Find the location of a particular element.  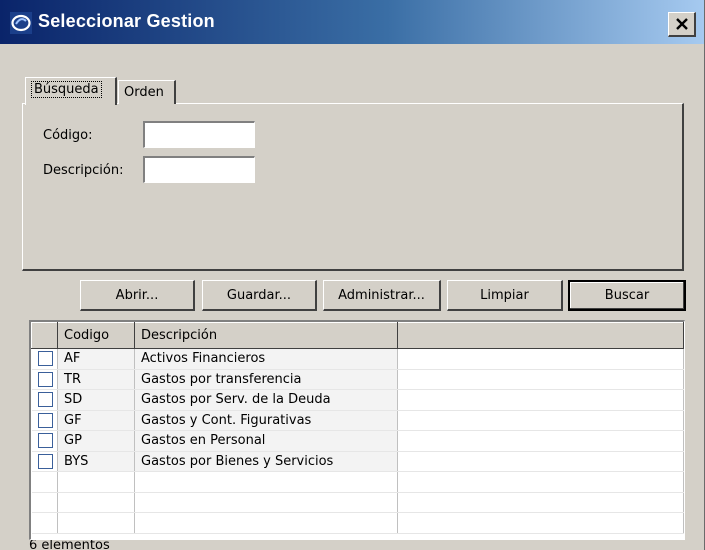

cell-descripcion: Activos Financieros is located at coordinates (266, 359).